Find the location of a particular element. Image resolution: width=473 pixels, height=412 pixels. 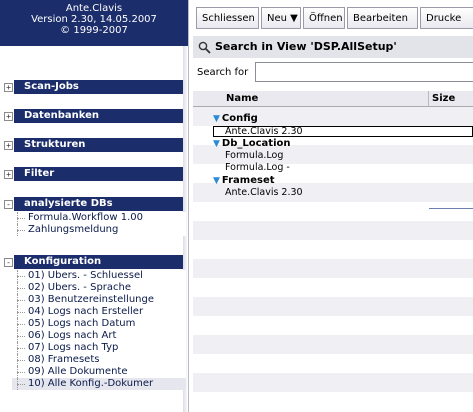

view-title: Search in View 'DSP.AllSetup' is located at coordinates (306, 46).